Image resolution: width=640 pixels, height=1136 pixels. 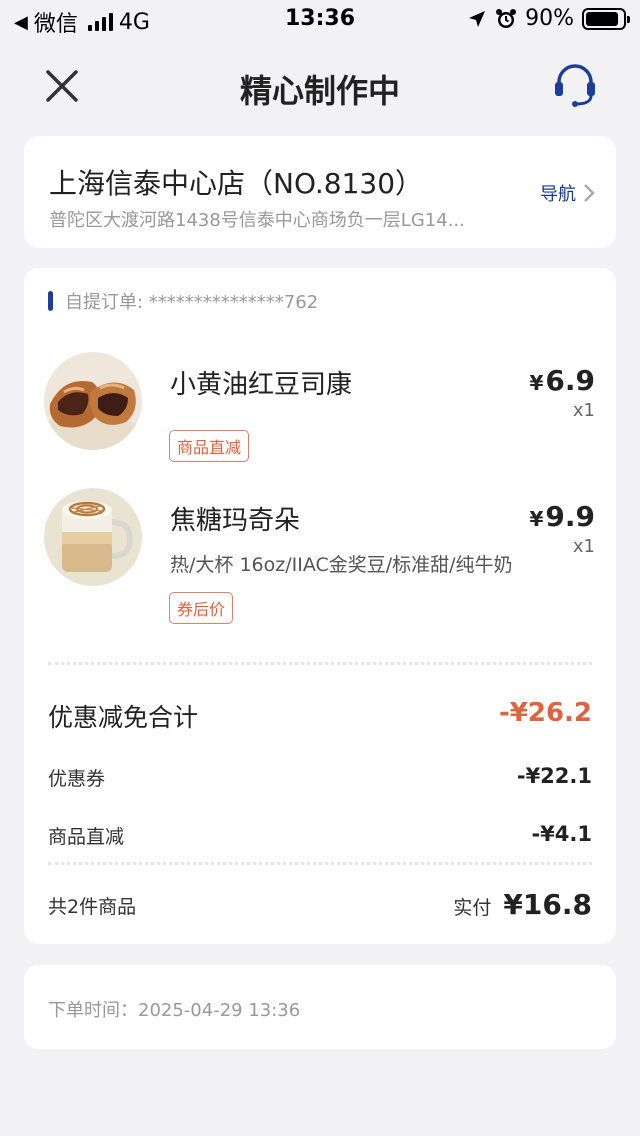 I want to click on battery-percent: 90%, so click(x=549, y=18).